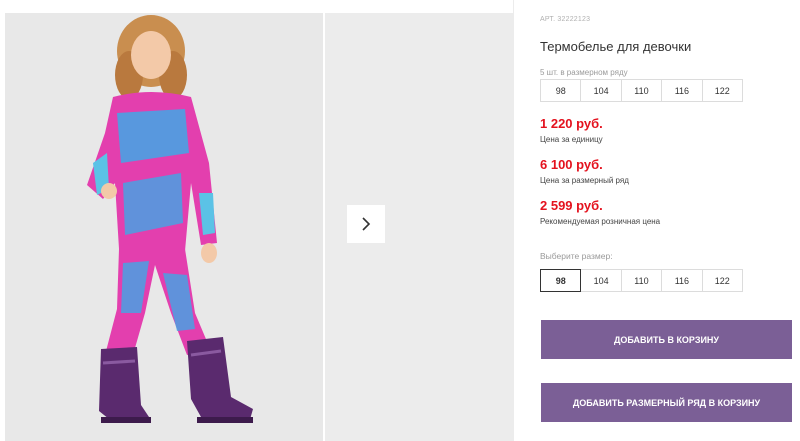 Image resolution: width=800 pixels, height=441 pixels. Describe the element at coordinates (666, 339) in the screenshot. I see `add-to-cart-button: ДОБАВИТЬ В КОРЗИНУ` at that location.